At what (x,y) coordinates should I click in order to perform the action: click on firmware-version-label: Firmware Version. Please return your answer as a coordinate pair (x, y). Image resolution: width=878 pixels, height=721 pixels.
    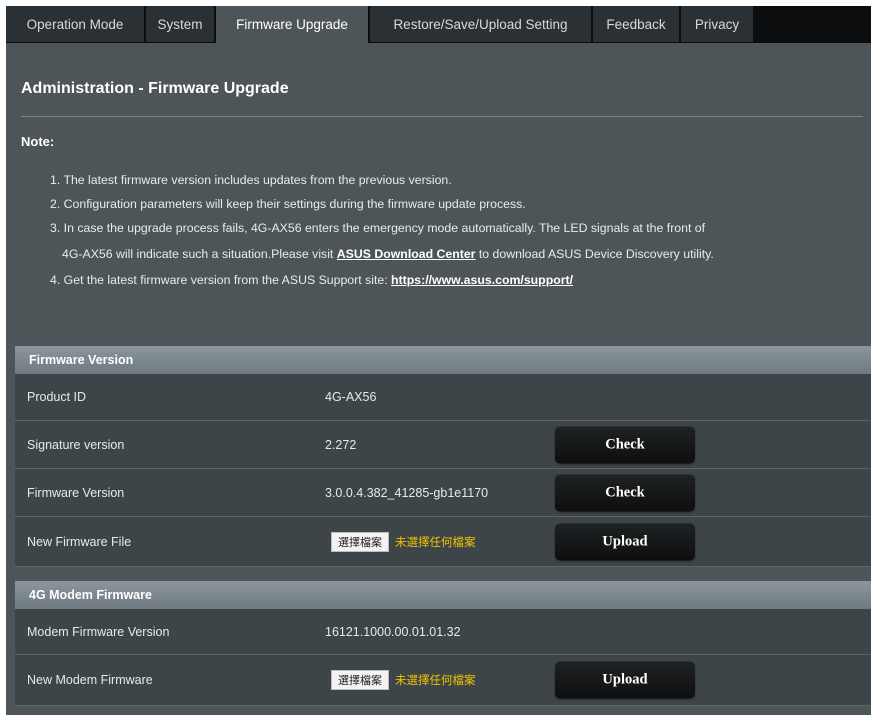
    Looking at the image, I should click on (76, 492).